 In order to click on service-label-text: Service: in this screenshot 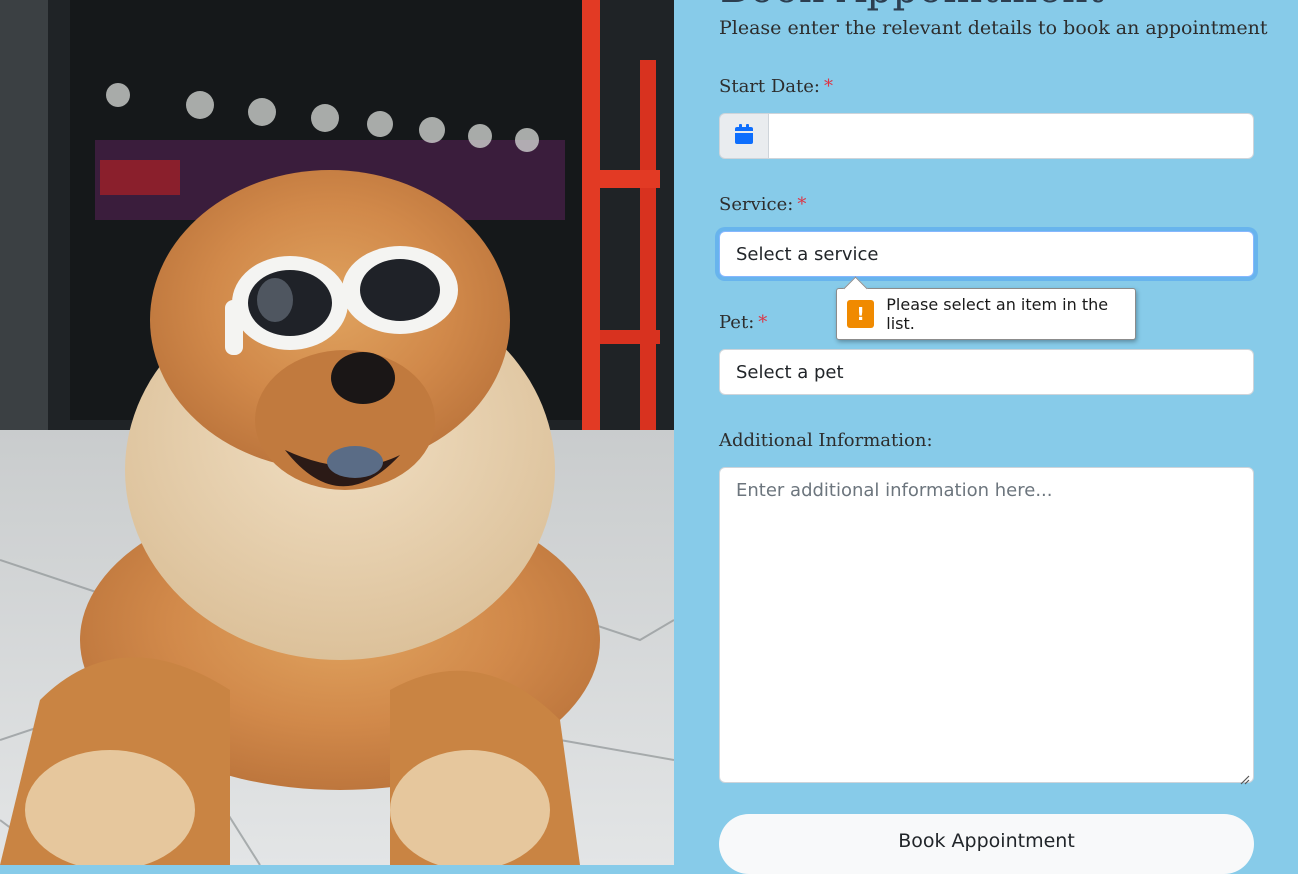, I will do `click(756, 204)`.